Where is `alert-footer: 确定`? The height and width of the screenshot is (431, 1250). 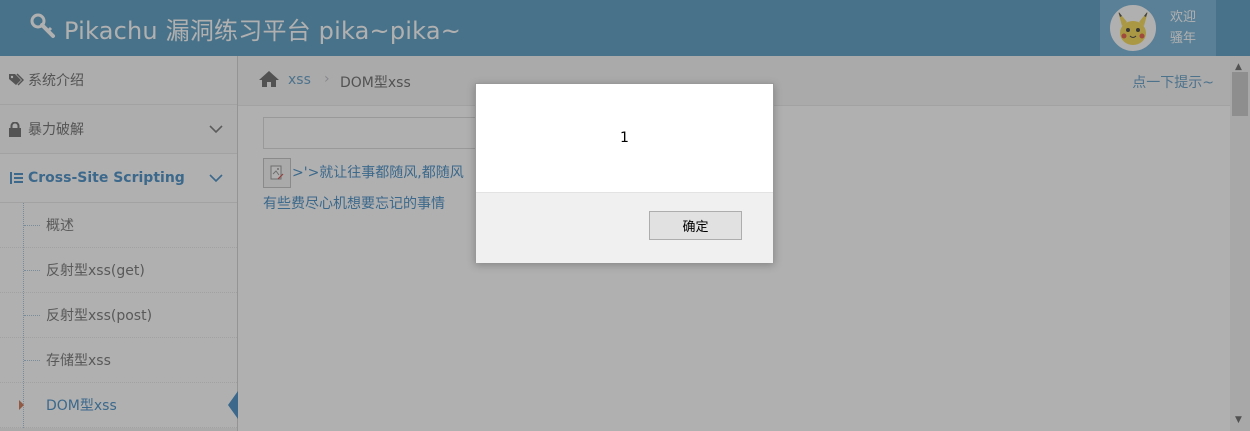
alert-footer: 确定 is located at coordinates (624, 227).